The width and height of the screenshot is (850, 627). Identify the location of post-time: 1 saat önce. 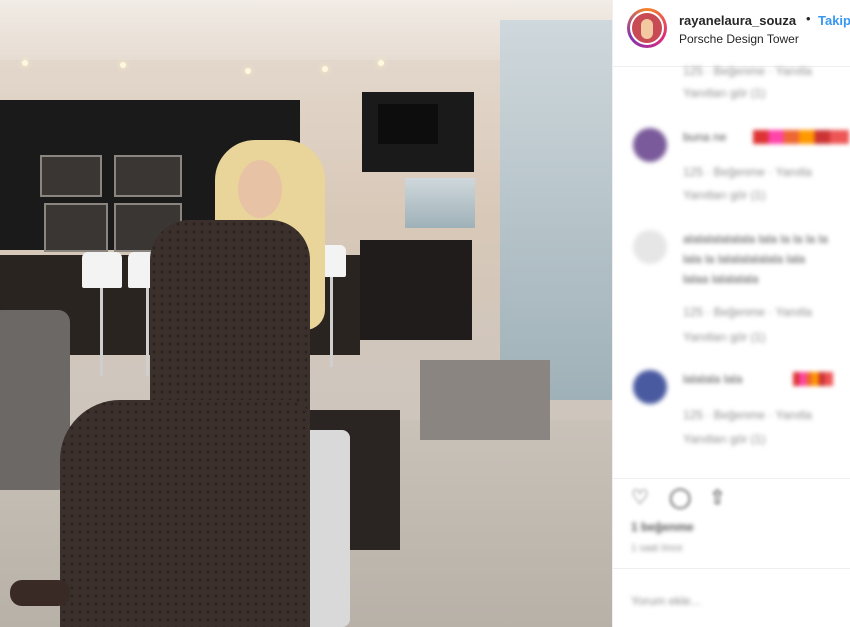
(657, 548).